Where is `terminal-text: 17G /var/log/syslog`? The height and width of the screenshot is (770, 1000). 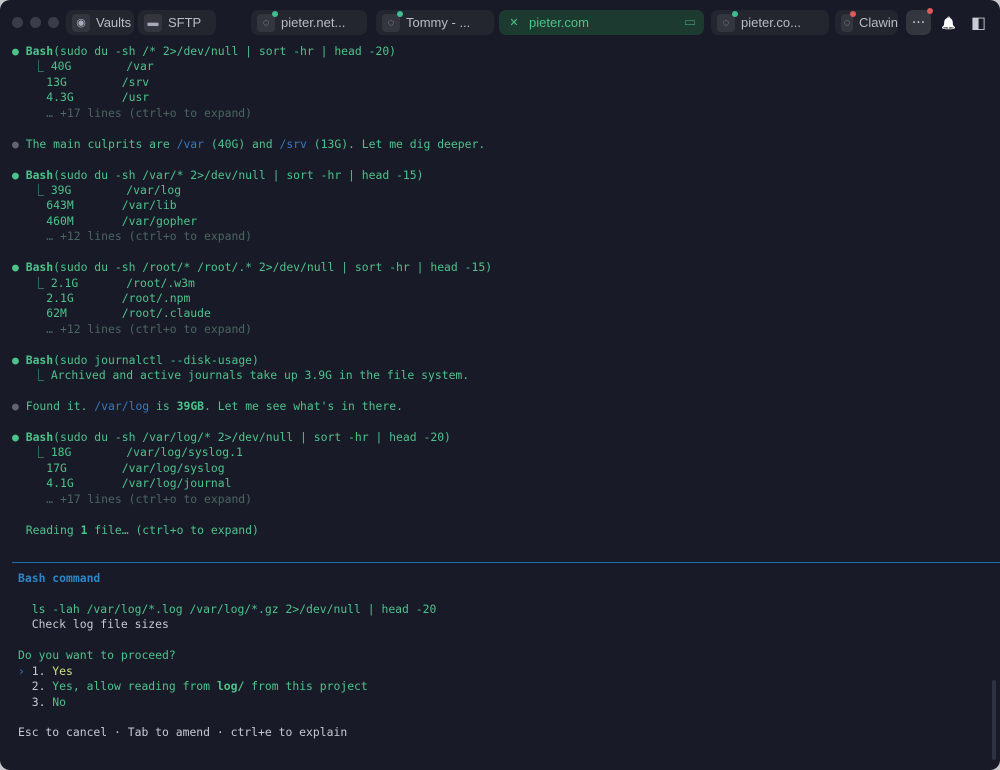
terminal-text: 17G /var/log/syslog is located at coordinates (118, 467).